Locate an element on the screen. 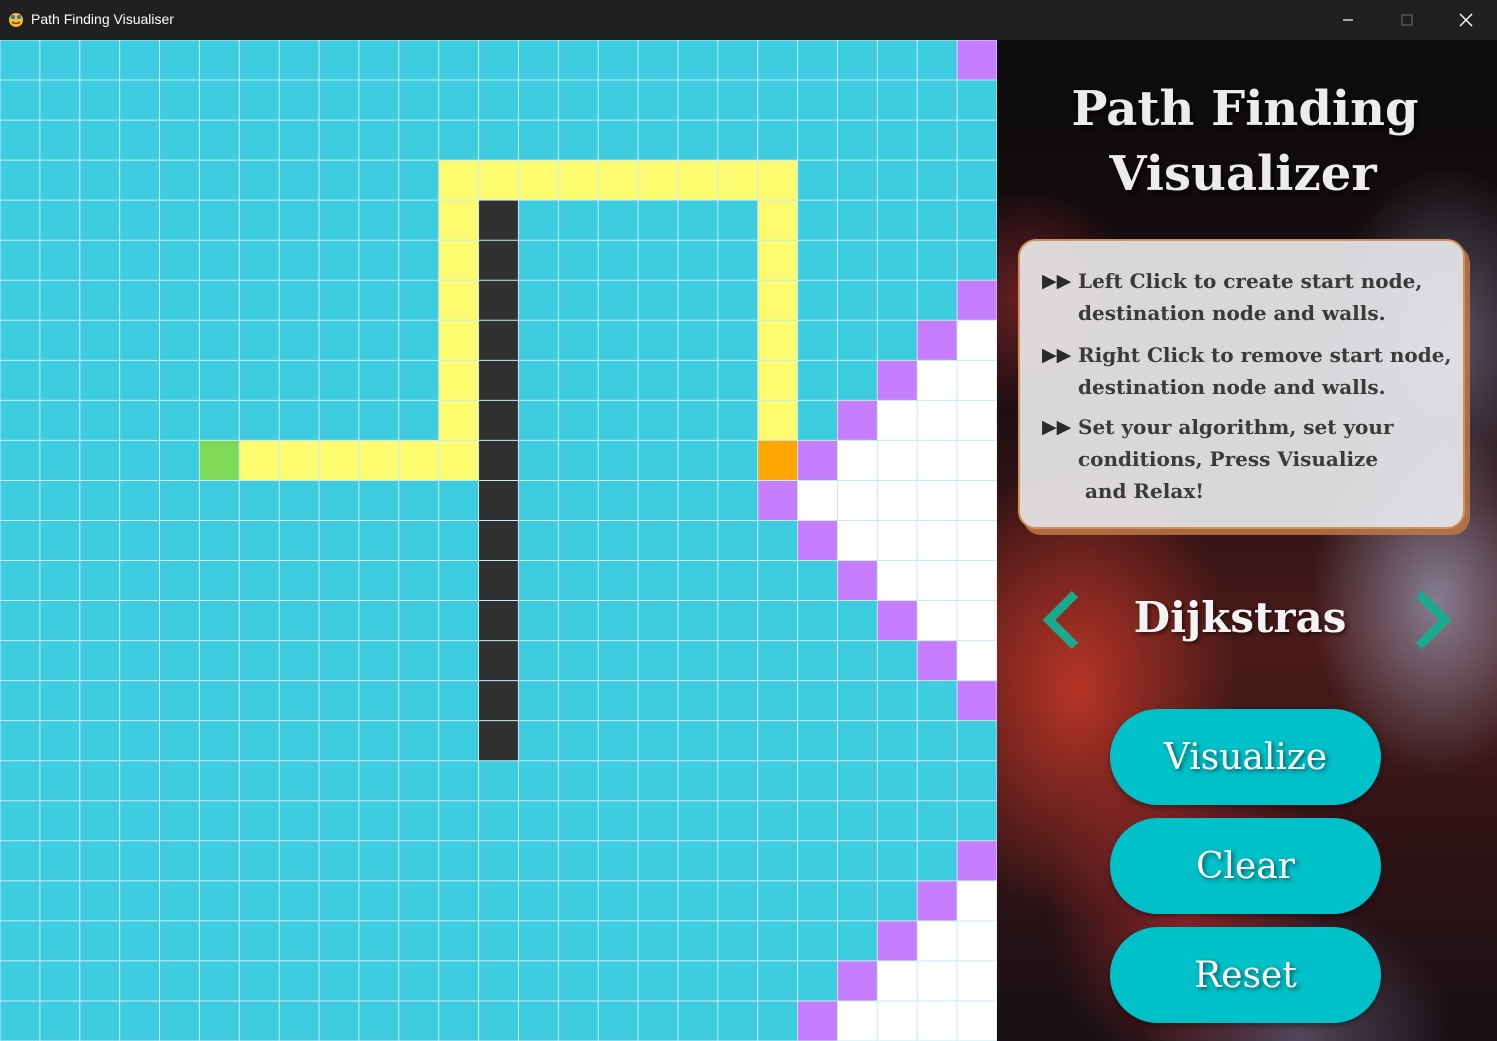 Image resolution: width=1497 pixels, height=1041 pixels. maximize-button is located at coordinates (1407, 20).